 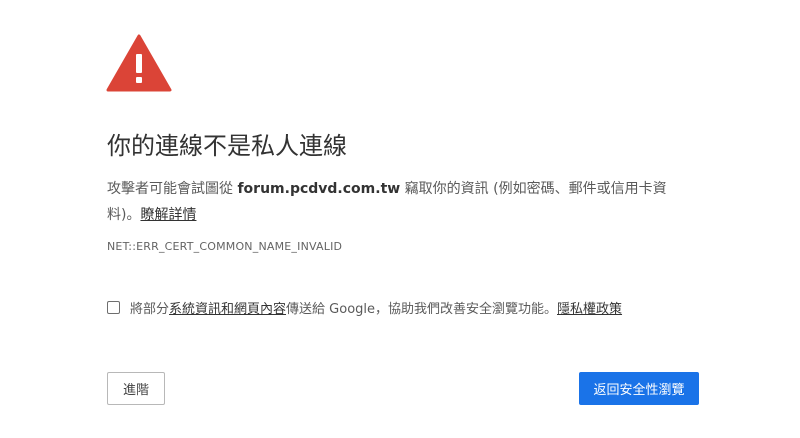 What do you see at coordinates (422, 309) in the screenshot?
I see `report-middle: 傳送給 Google，協助我們改善安全瀏覽功能。` at bounding box center [422, 309].